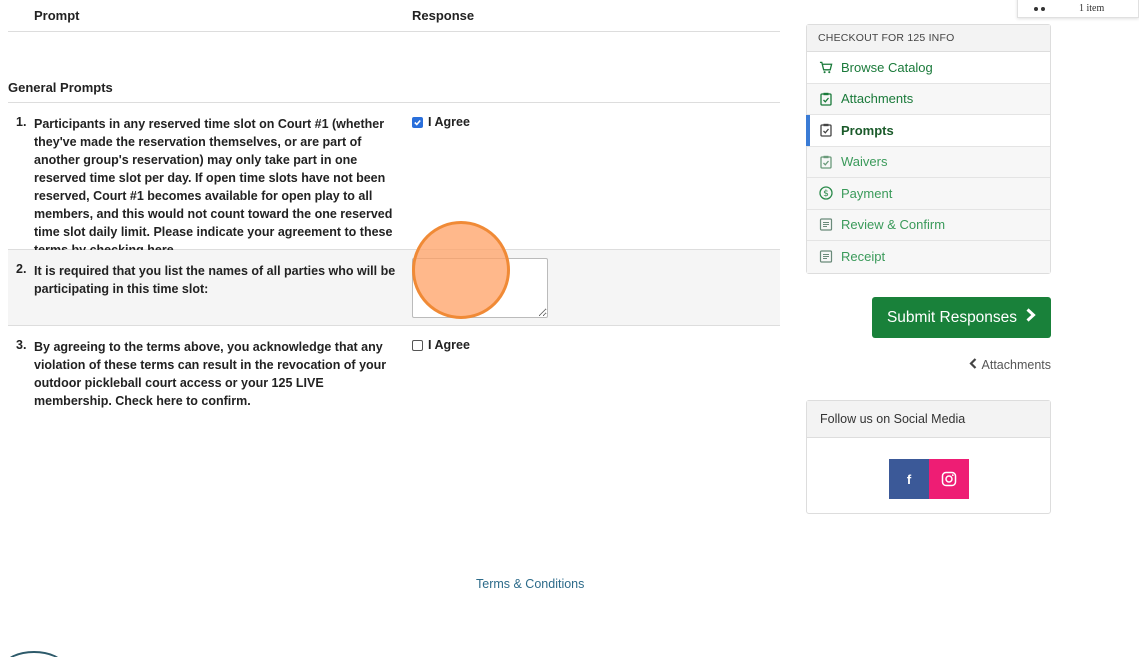 Image resolution: width=1139 pixels, height=657 pixels. What do you see at coordinates (887, 67) in the screenshot?
I see `sidebar-item-label: Browse Catalog` at bounding box center [887, 67].